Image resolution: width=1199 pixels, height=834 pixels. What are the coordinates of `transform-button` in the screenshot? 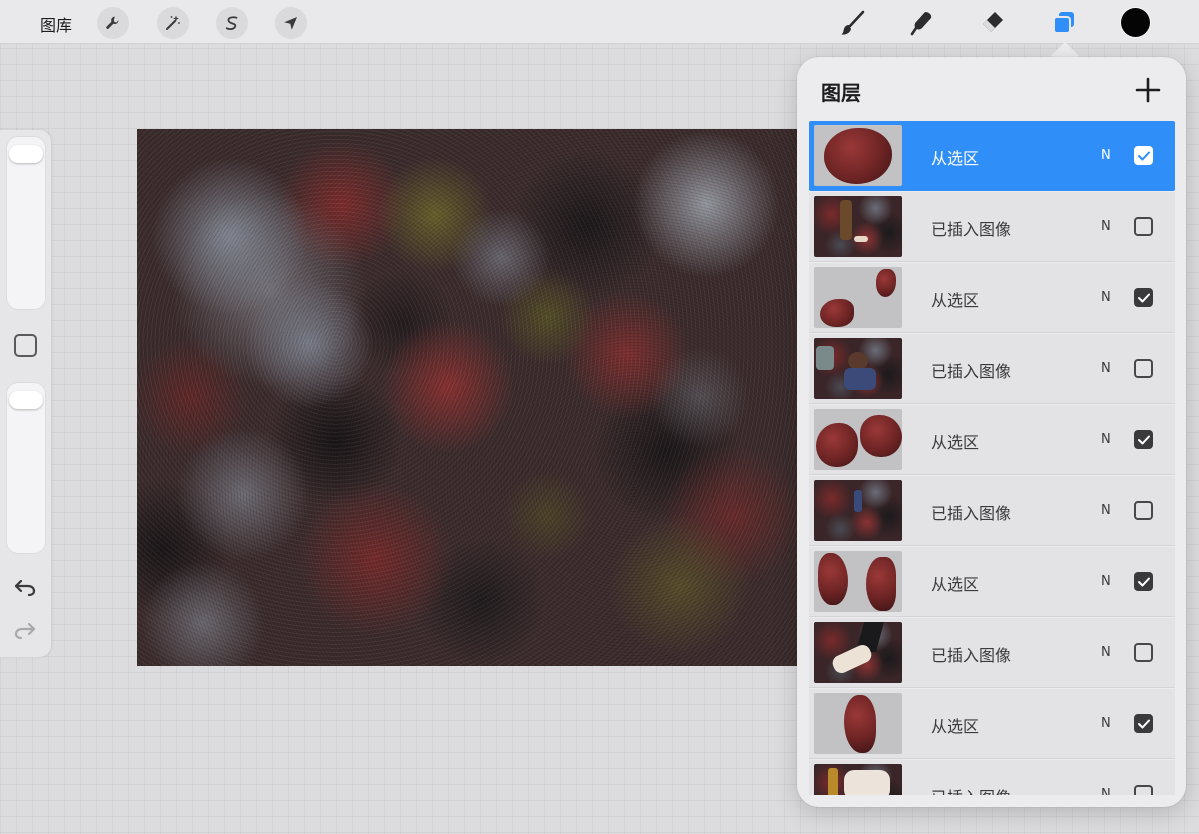 It's located at (291, 23).